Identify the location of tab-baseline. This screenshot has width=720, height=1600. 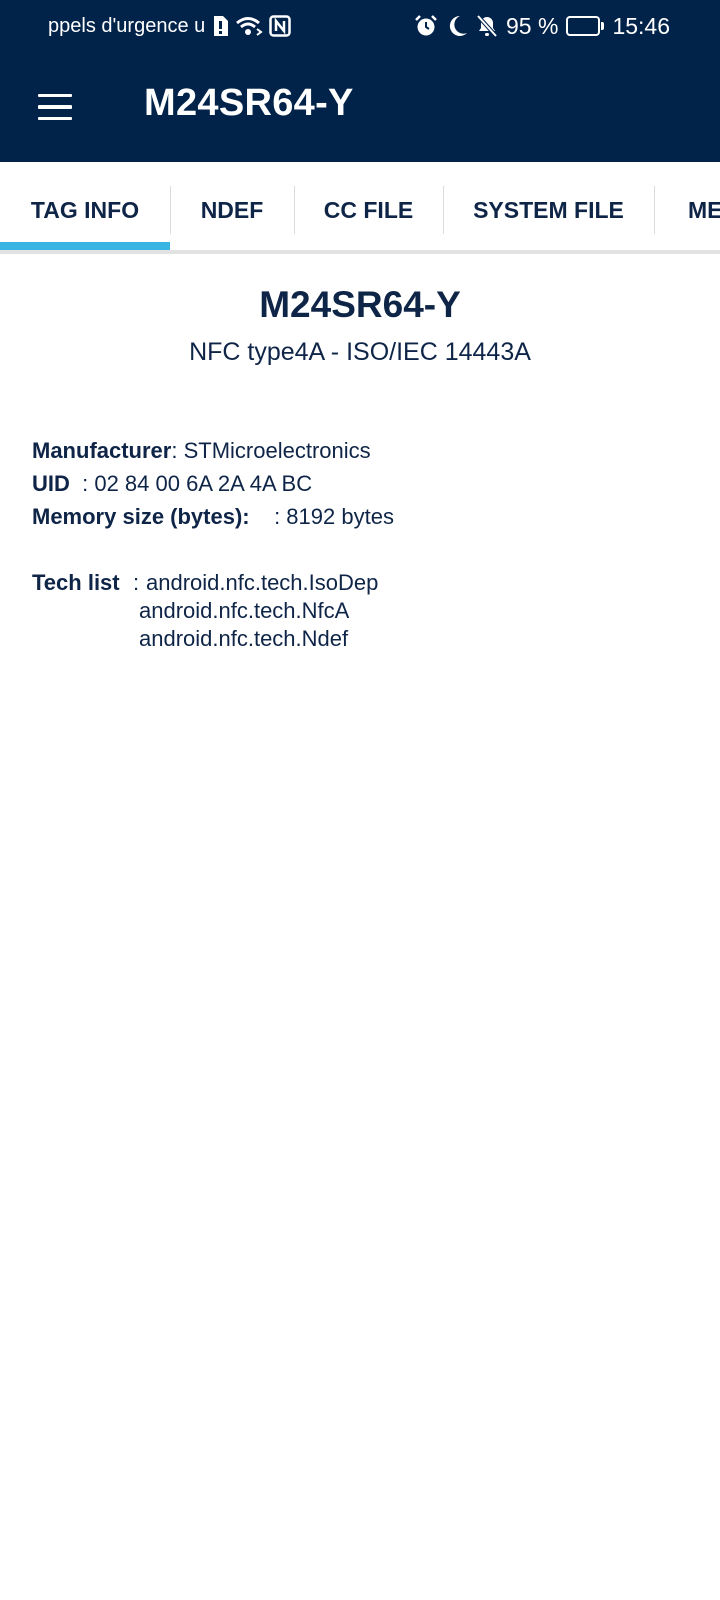
(360, 252).